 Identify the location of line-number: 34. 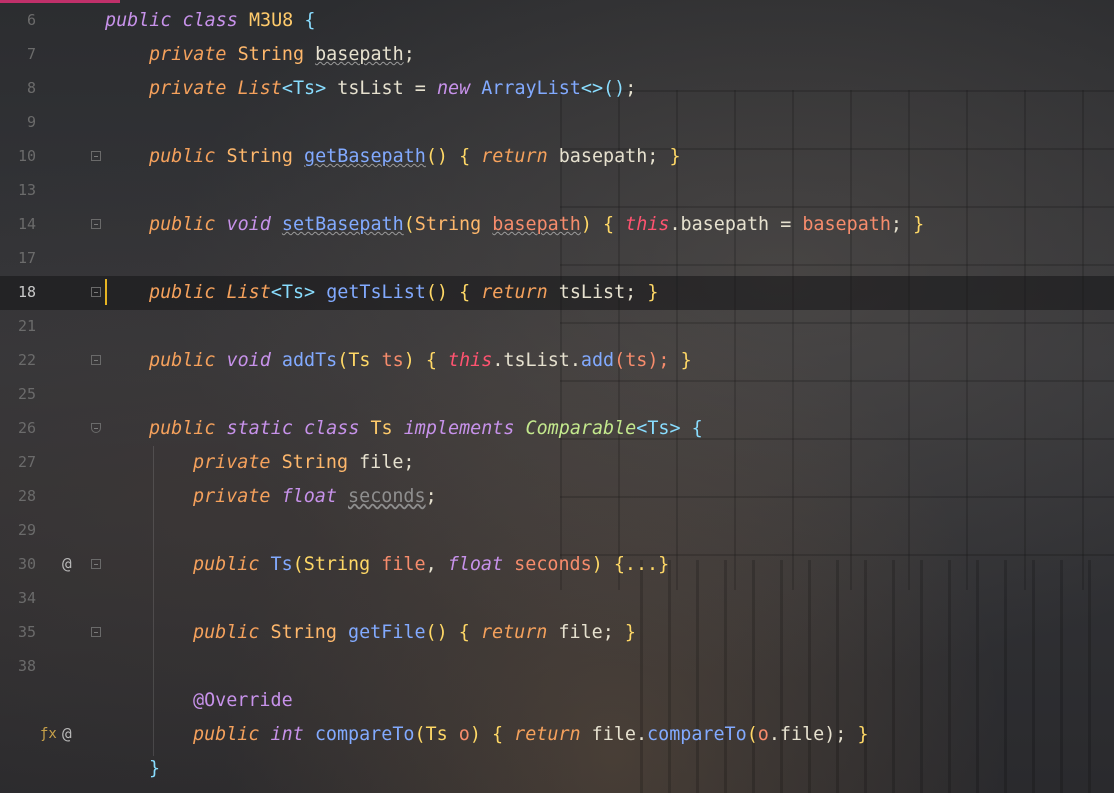
(26, 598).